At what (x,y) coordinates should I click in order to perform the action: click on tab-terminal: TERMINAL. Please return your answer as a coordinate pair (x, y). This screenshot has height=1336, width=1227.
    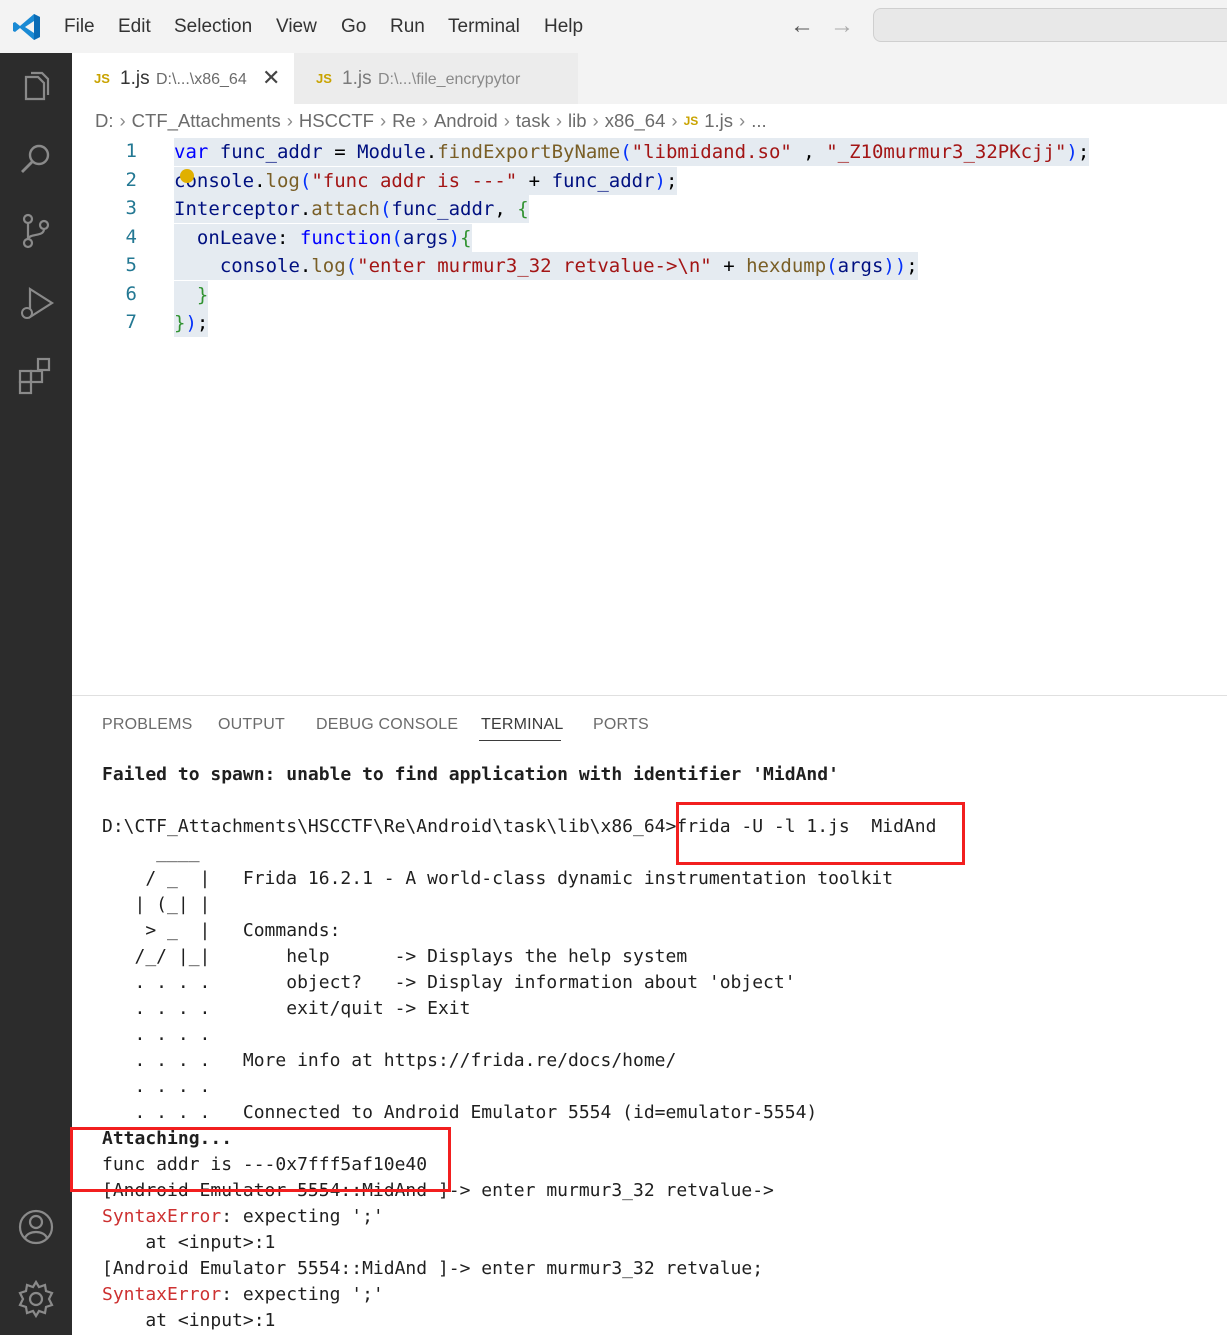
    Looking at the image, I should click on (522, 725).